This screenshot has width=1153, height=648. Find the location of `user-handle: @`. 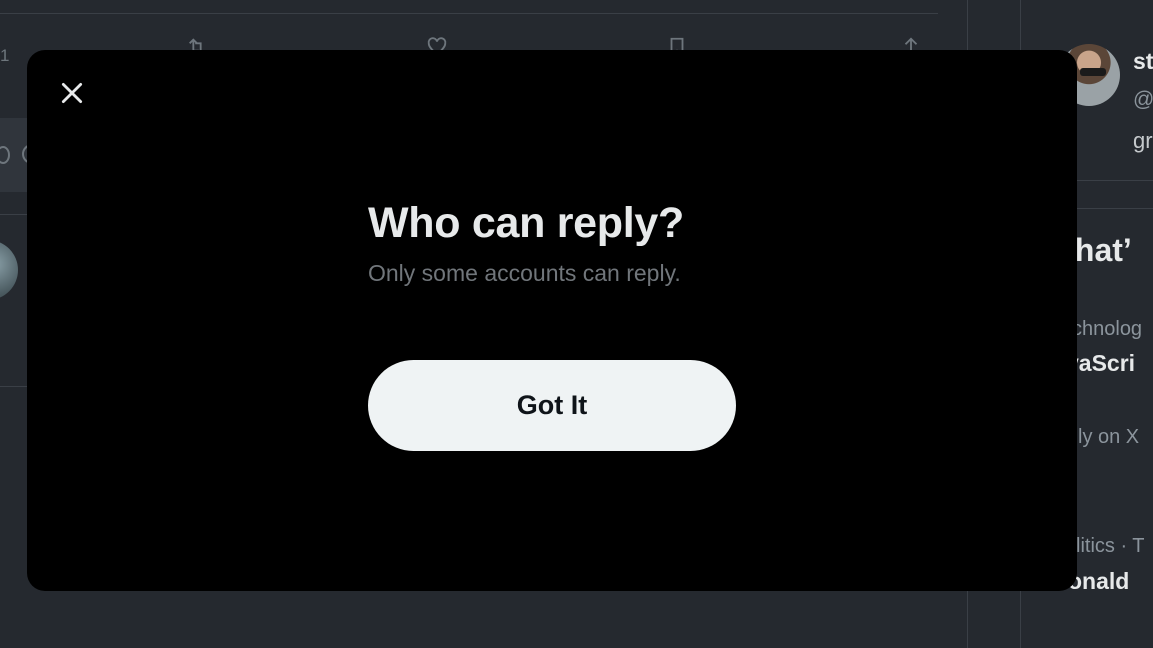

user-handle: @ is located at coordinates (1143, 99).